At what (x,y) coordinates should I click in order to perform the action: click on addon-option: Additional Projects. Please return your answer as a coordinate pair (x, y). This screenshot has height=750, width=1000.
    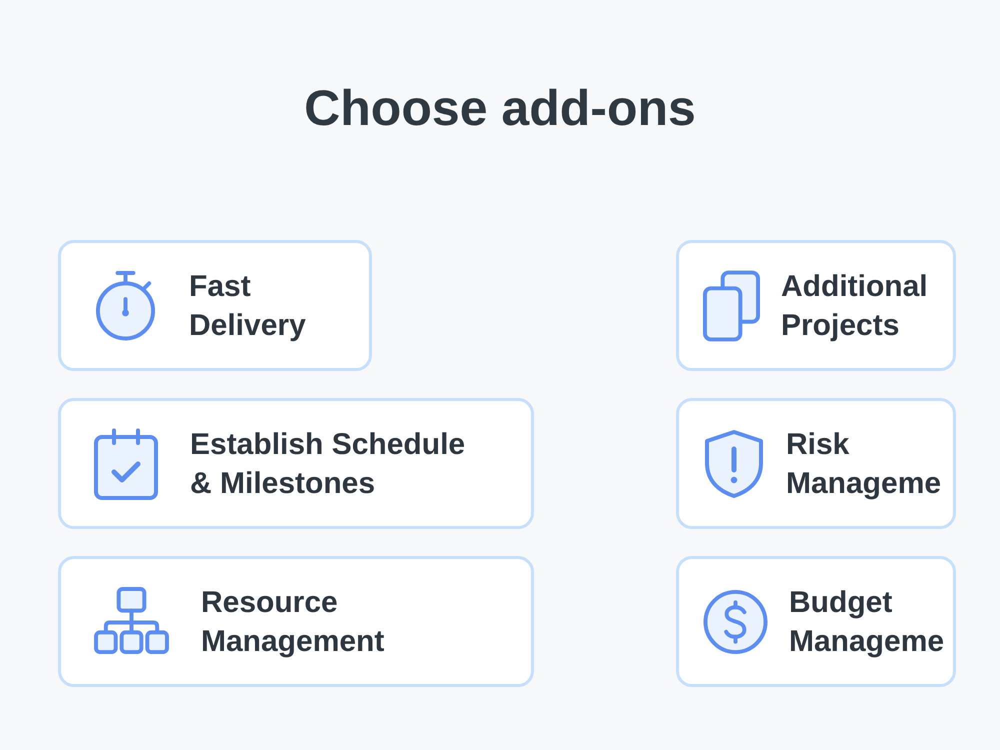
    Looking at the image, I should click on (816, 305).